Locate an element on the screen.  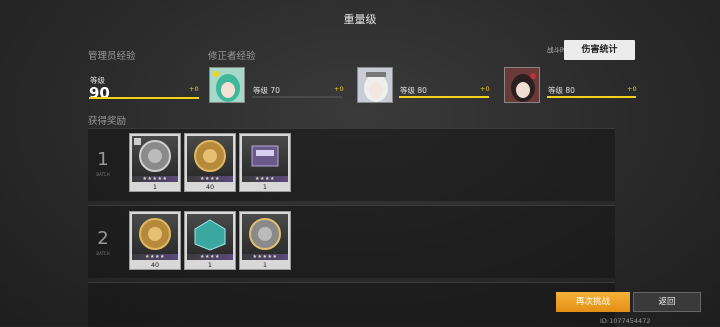
character-1-avatar-icon is located at coordinates (227, 85).